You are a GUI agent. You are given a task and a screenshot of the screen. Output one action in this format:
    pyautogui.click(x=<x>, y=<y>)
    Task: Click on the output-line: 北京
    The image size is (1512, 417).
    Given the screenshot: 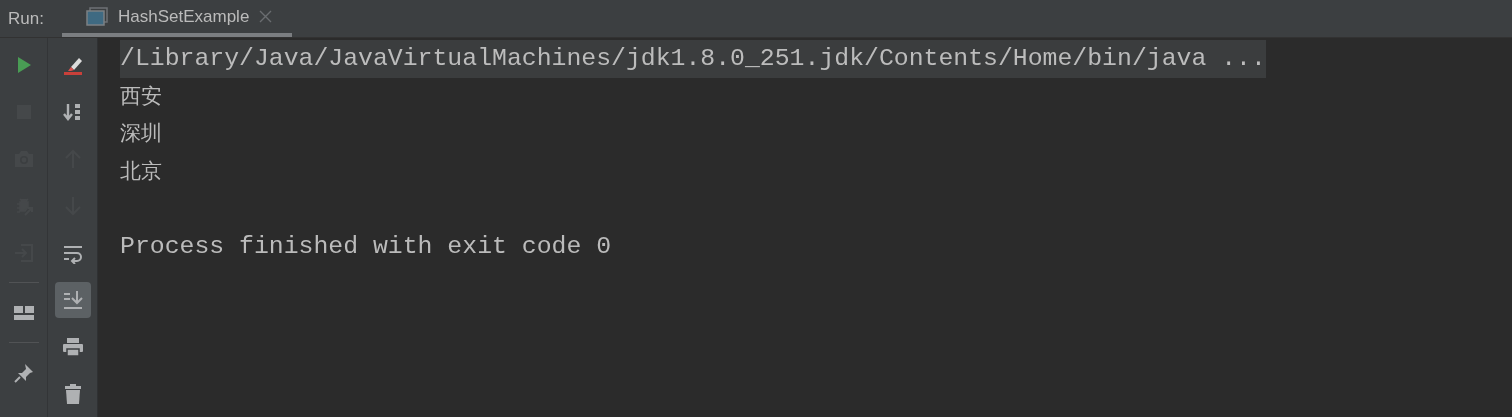 What is the action you would take?
    pyautogui.click(x=141, y=171)
    